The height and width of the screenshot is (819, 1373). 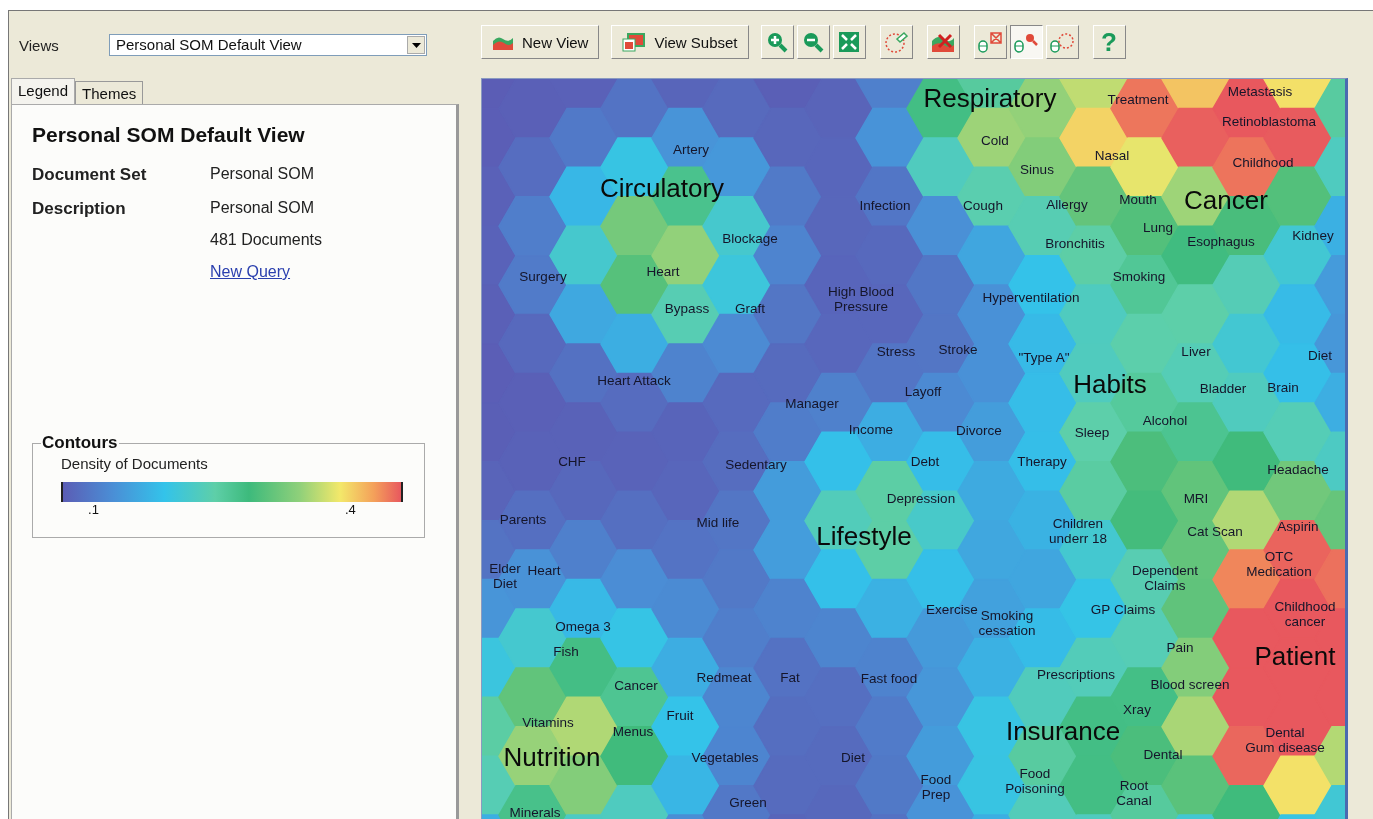 What do you see at coordinates (43, 91) in the screenshot?
I see `tab: Legend` at bounding box center [43, 91].